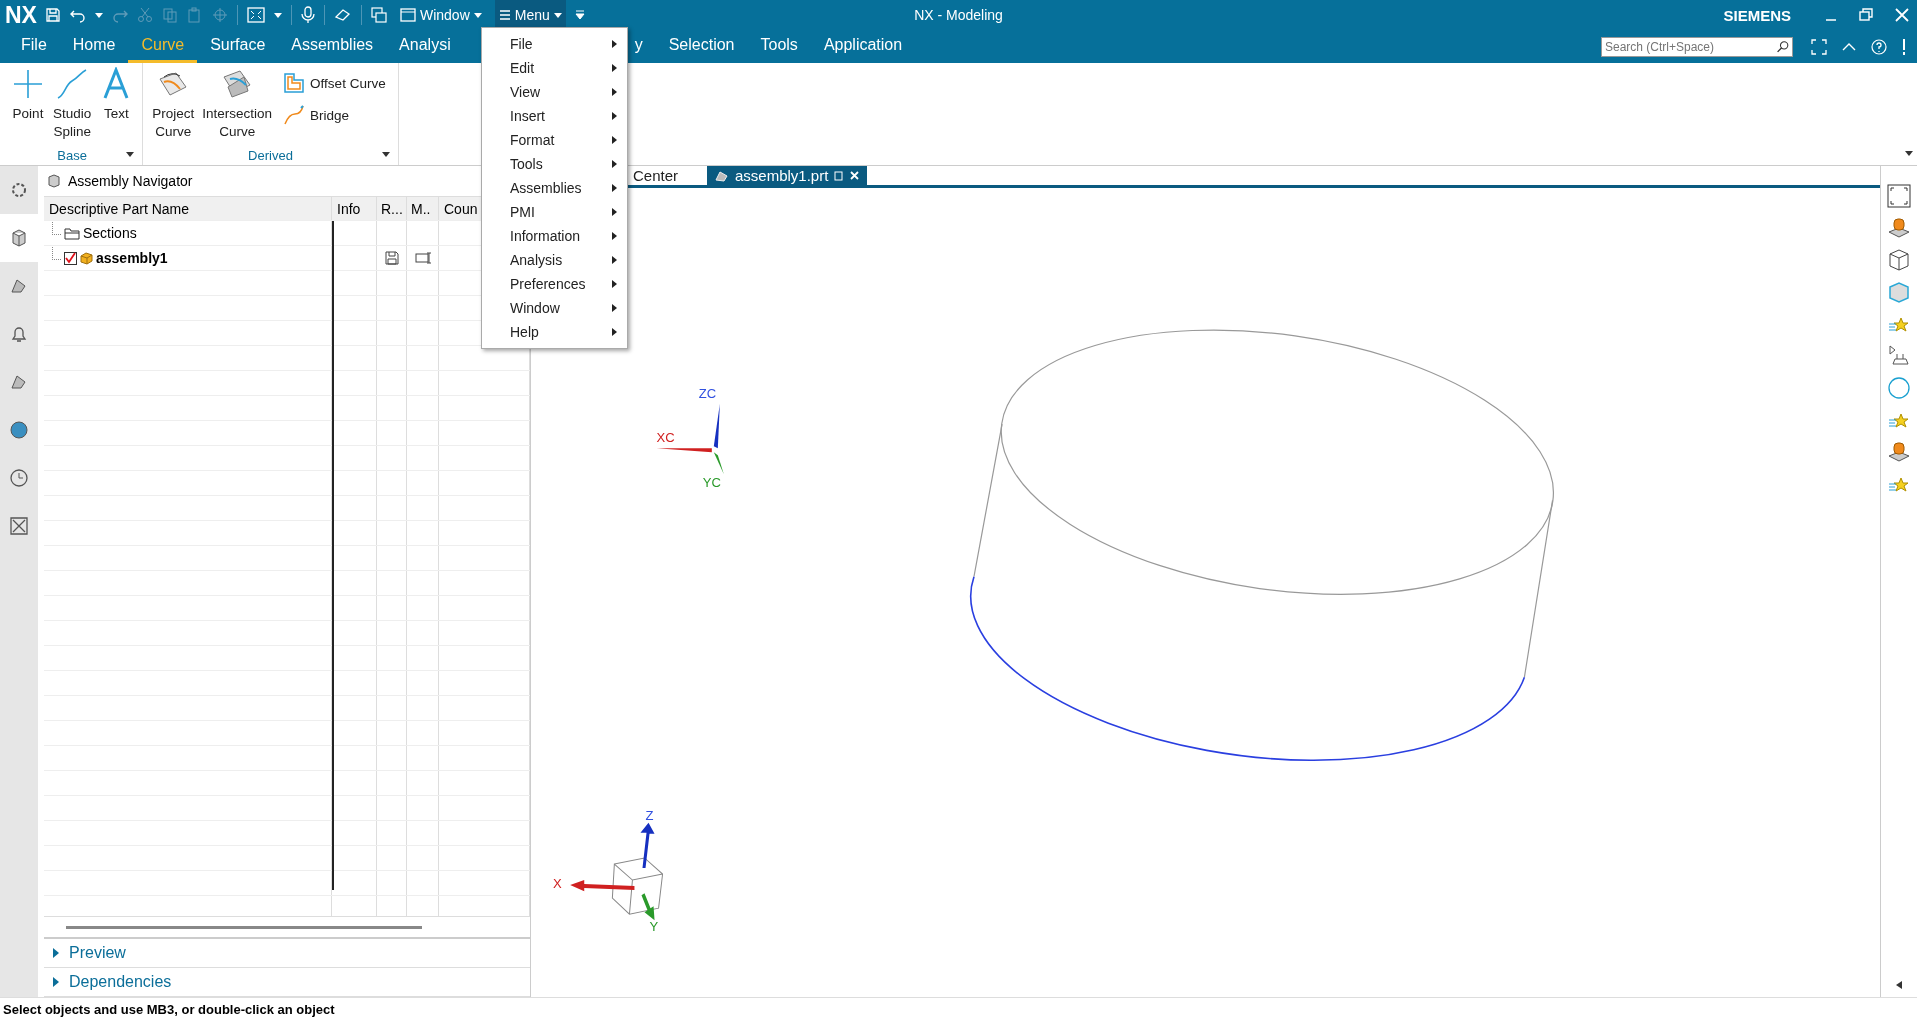  What do you see at coordinates (1866, 15) in the screenshot?
I see `restore-icon` at bounding box center [1866, 15].